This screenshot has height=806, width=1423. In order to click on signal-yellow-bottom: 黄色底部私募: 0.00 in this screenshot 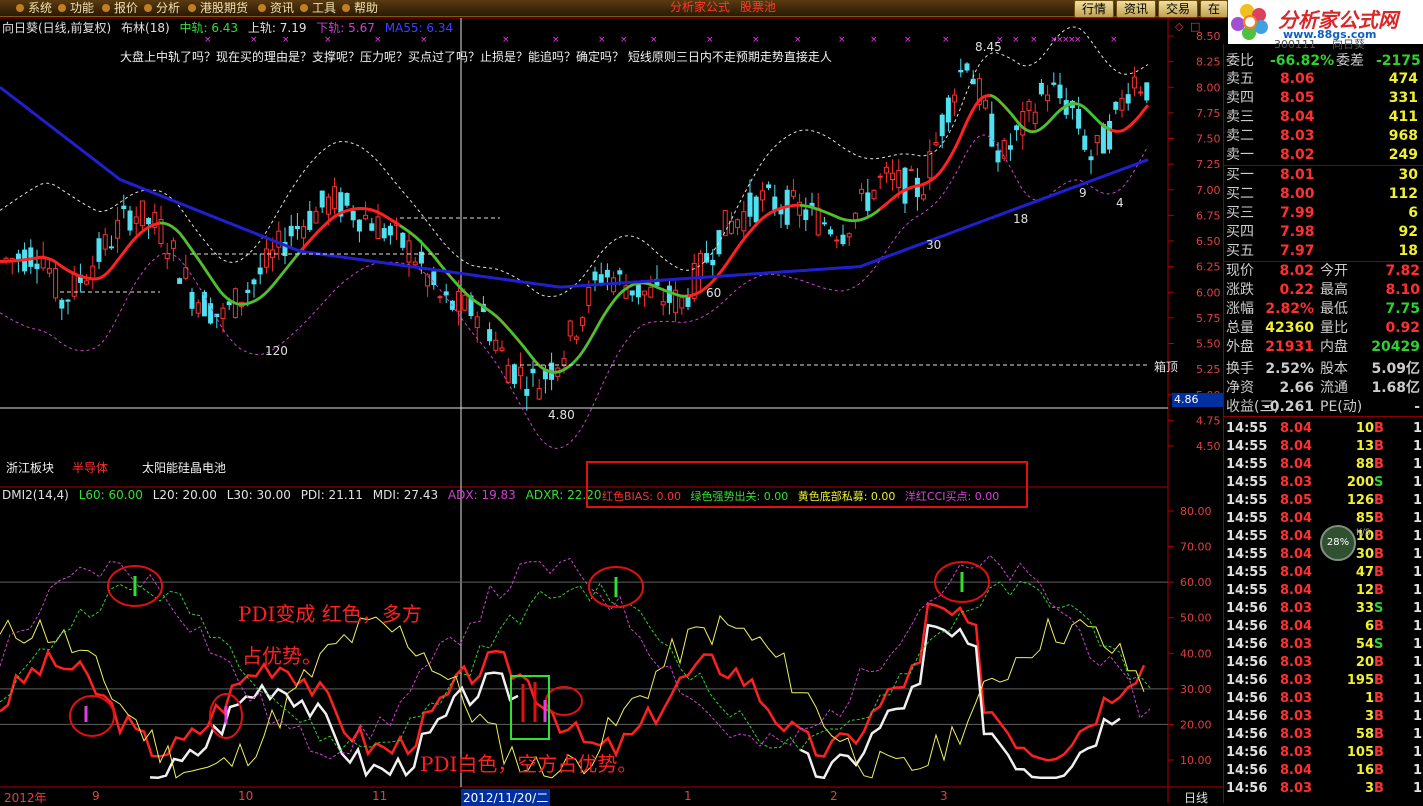, I will do `click(846, 496)`.